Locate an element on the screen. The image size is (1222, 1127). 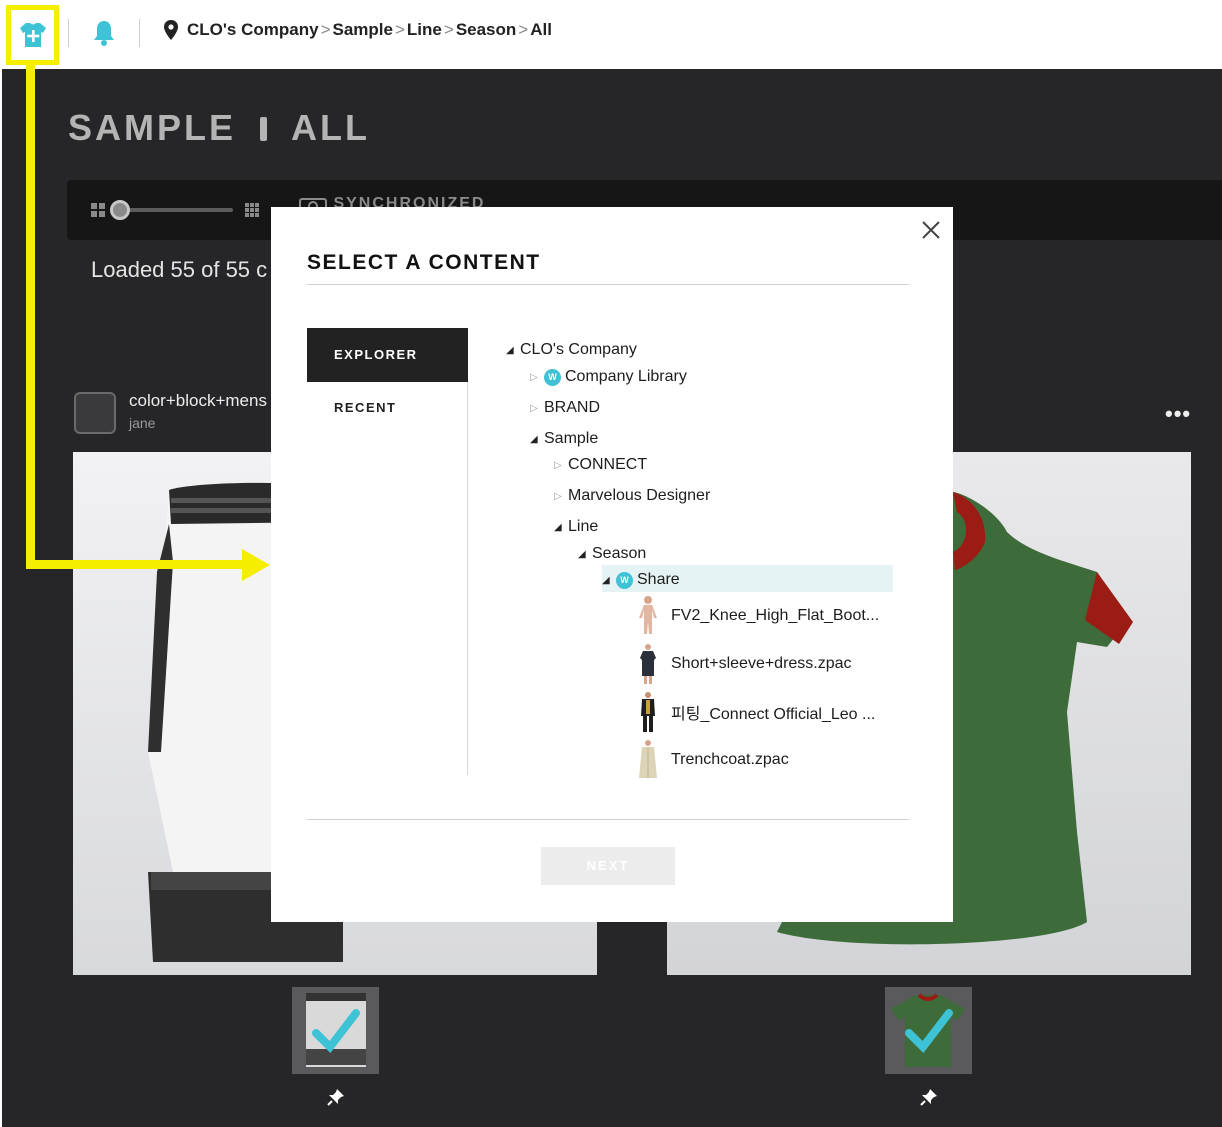
slider-handle is located at coordinates (120, 210).